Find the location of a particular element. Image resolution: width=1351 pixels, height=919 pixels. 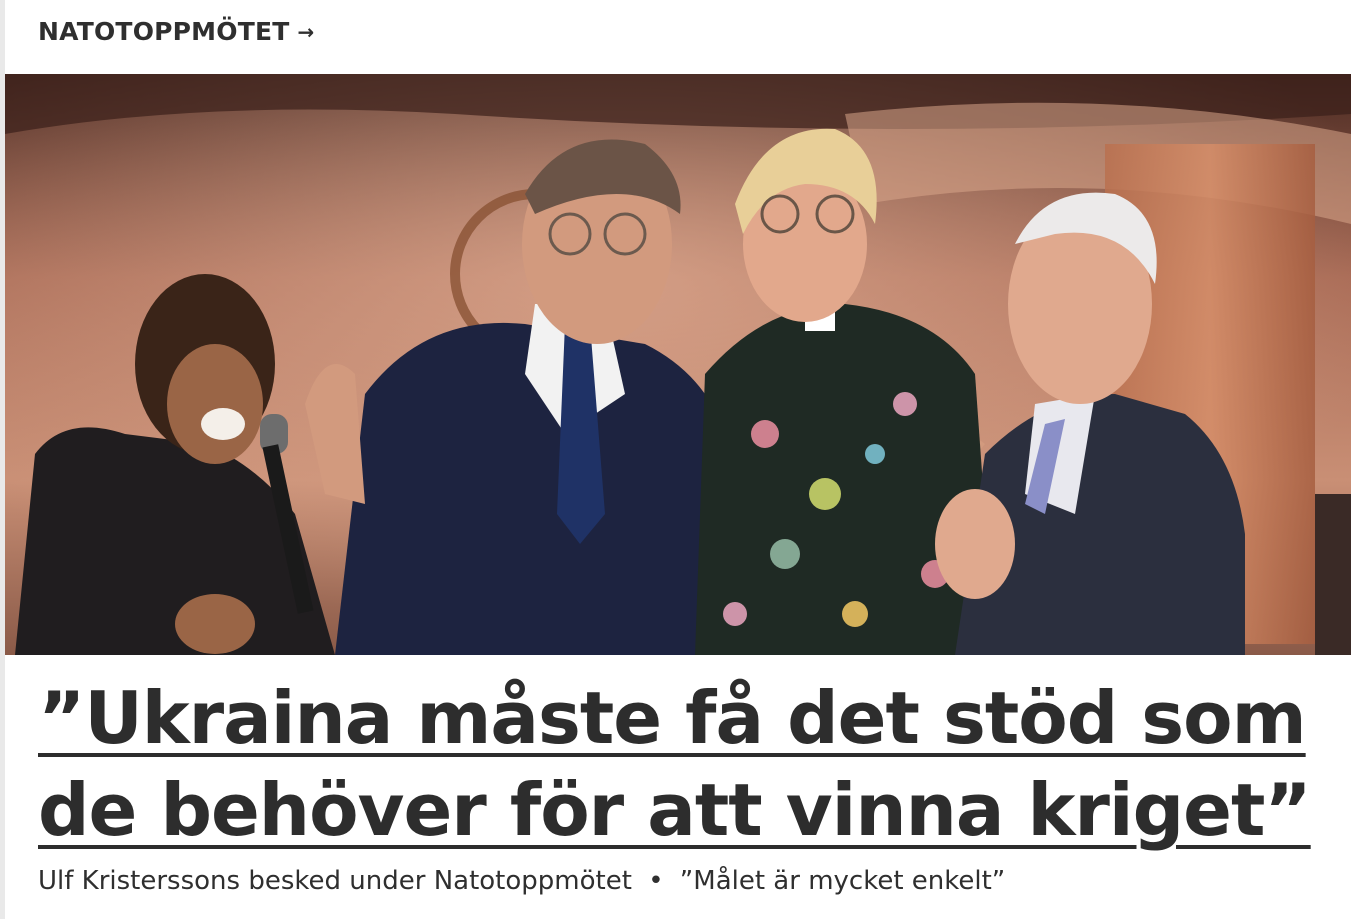

topic-label: NATOTOPPMÖTET is located at coordinates (164, 31).